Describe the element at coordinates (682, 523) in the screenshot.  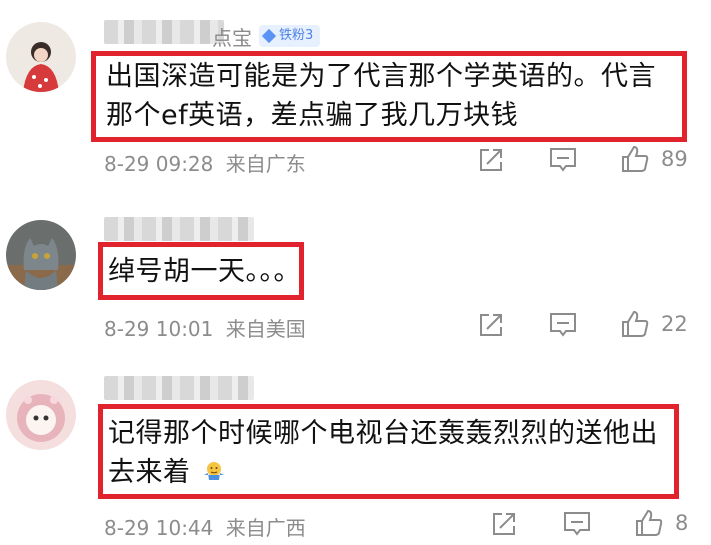
I see `like-count: 8` at that location.